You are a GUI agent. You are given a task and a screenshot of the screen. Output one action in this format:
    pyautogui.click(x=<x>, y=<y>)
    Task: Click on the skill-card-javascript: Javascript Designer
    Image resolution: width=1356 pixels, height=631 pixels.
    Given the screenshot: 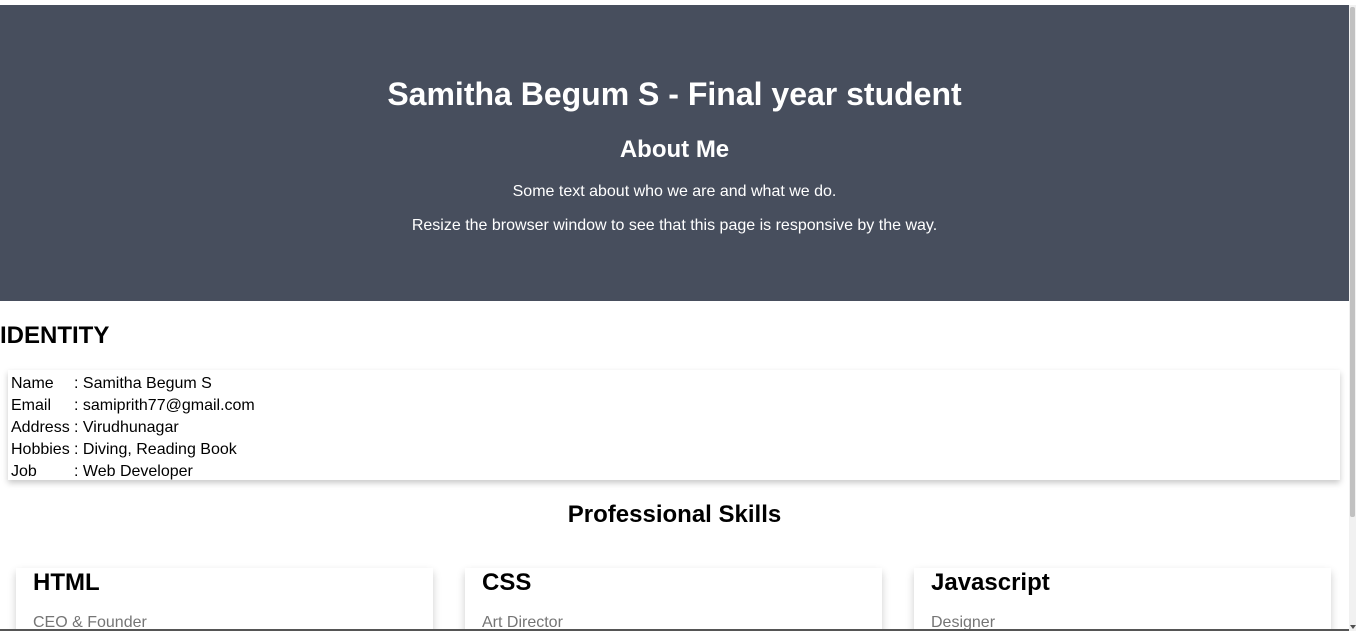 What is the action you would take?
    pyautogui.click(x=1122, y=599)
    